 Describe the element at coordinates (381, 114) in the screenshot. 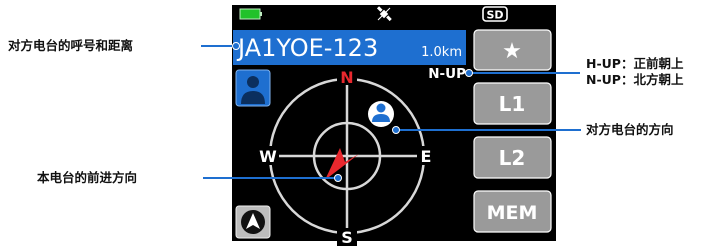

I see `target-station-icon` at that location.